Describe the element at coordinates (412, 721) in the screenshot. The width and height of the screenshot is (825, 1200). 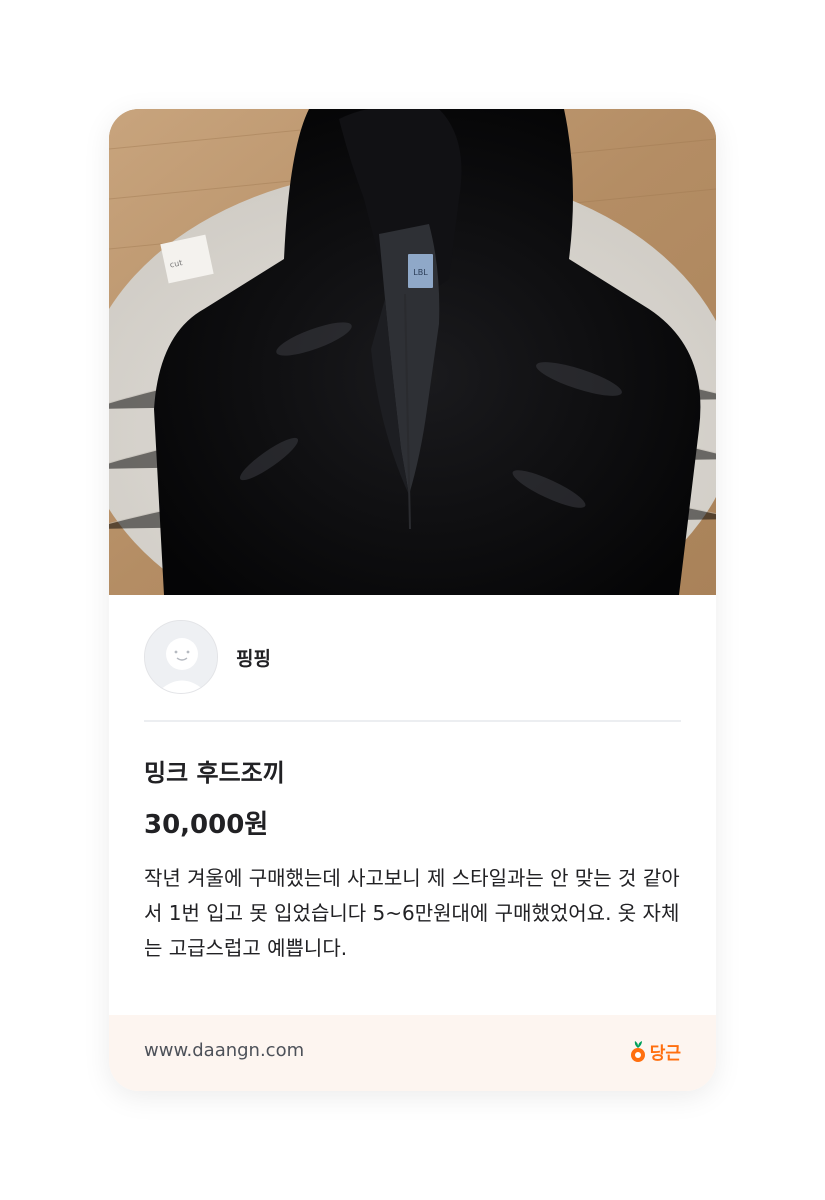
I see `divider` at that location.